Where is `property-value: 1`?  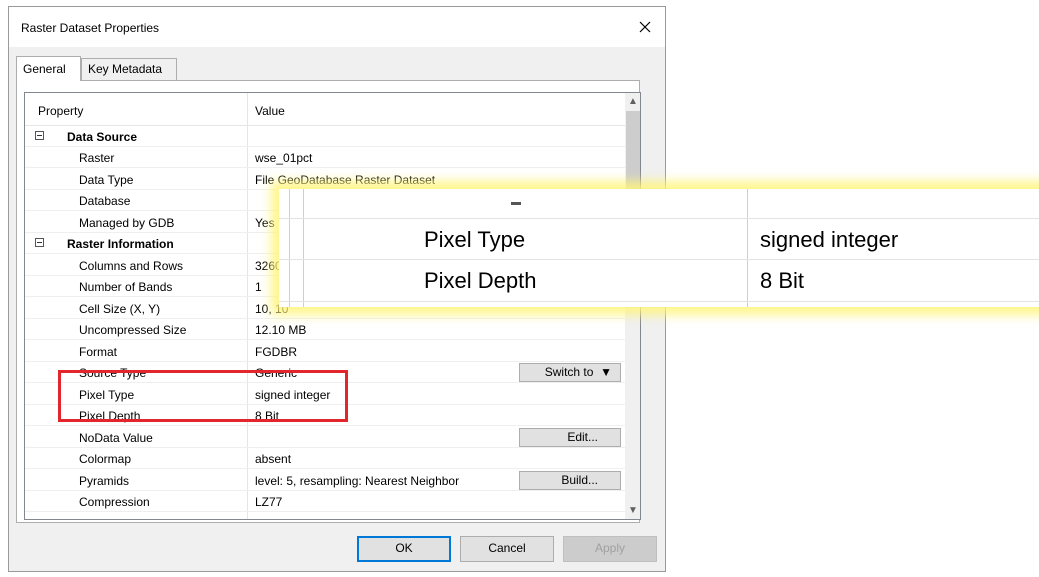
property-value: 1 is located at coordinates (258, 287).